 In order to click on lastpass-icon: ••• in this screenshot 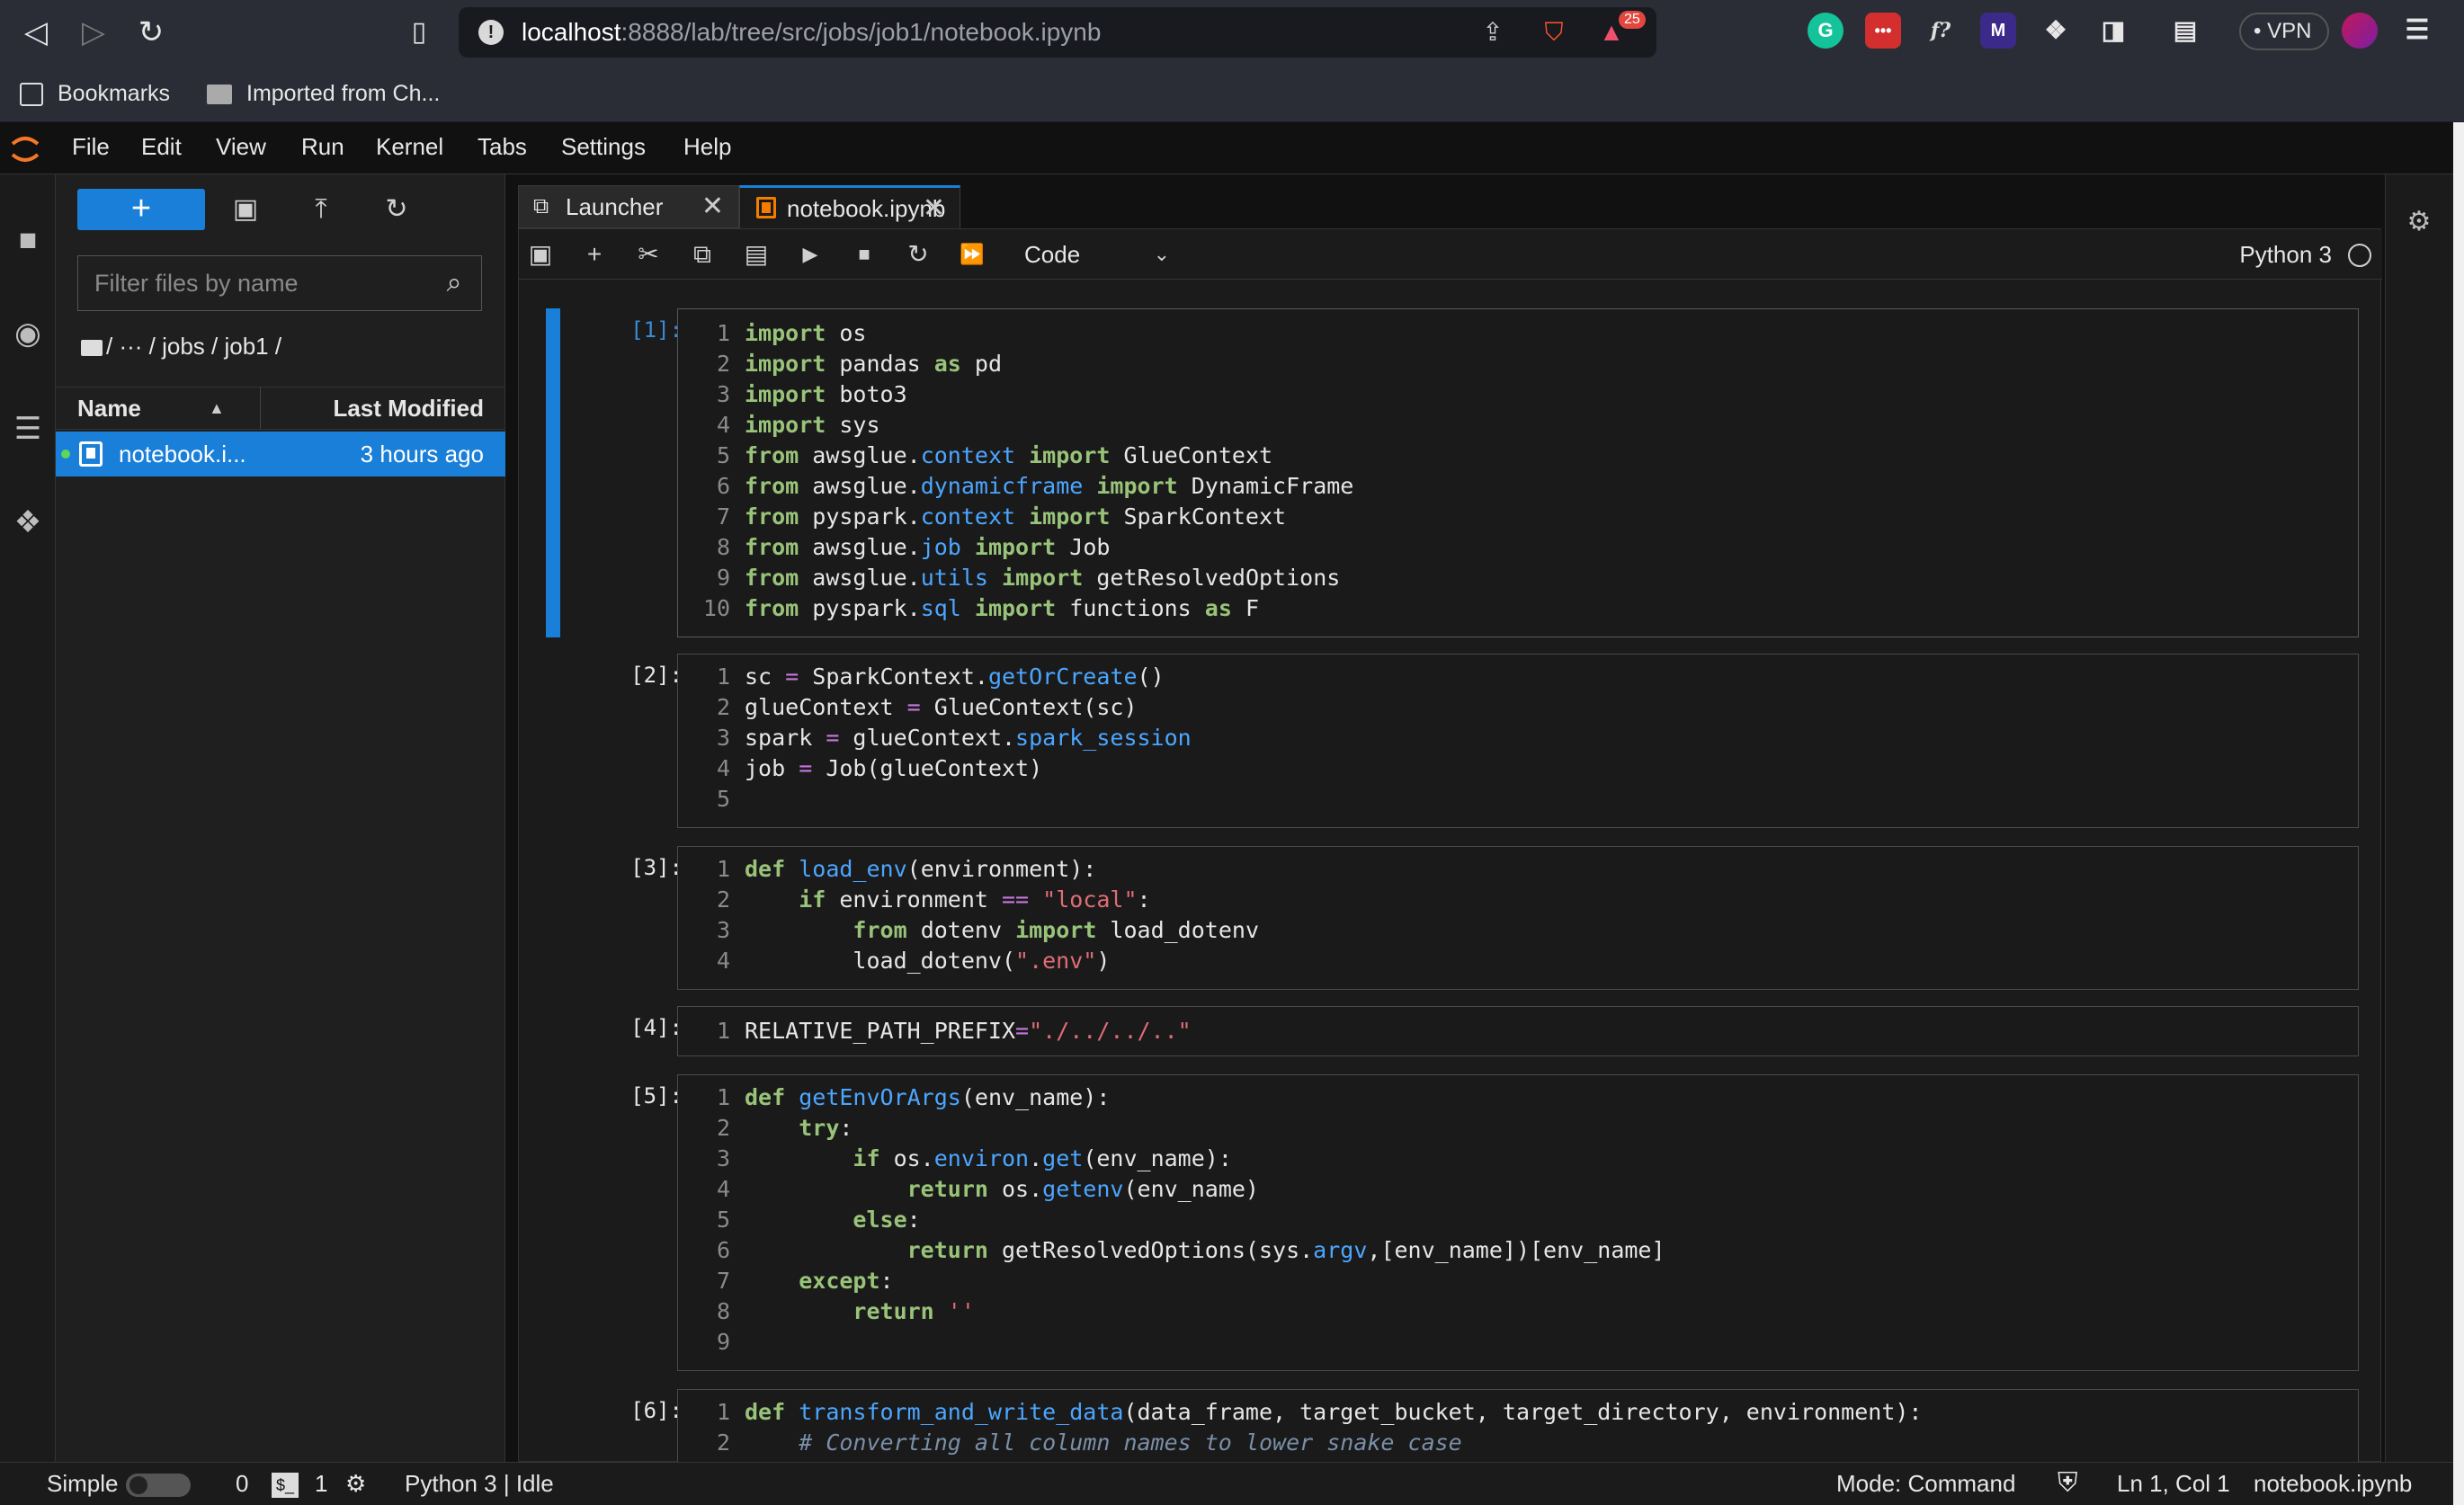, I will do `click(1883, 31)`.